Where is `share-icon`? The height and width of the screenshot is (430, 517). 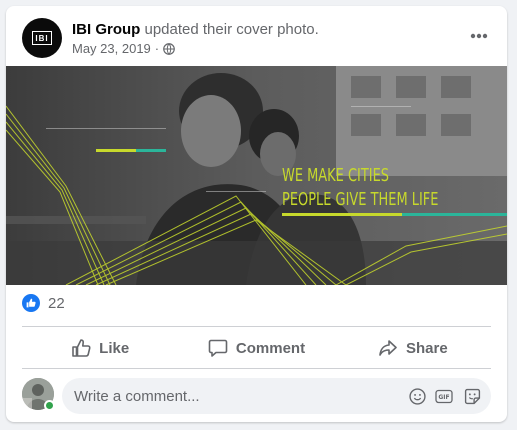
share-icon is located at coordinates (388, 348).